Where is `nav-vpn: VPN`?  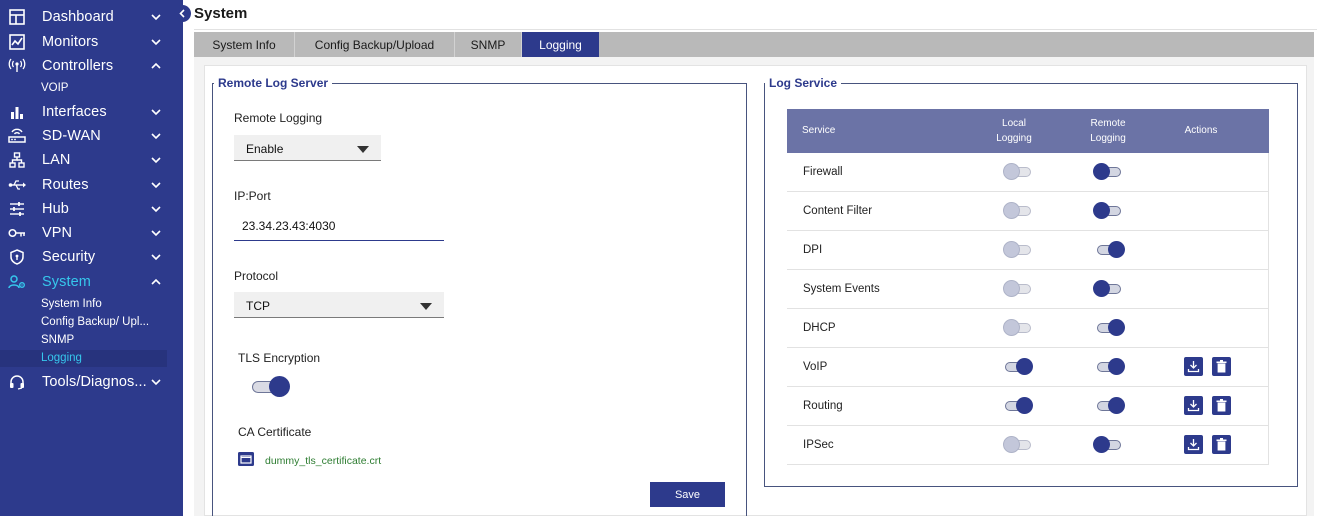 nav-vpn: VPN is located at coordinates (91, 233).